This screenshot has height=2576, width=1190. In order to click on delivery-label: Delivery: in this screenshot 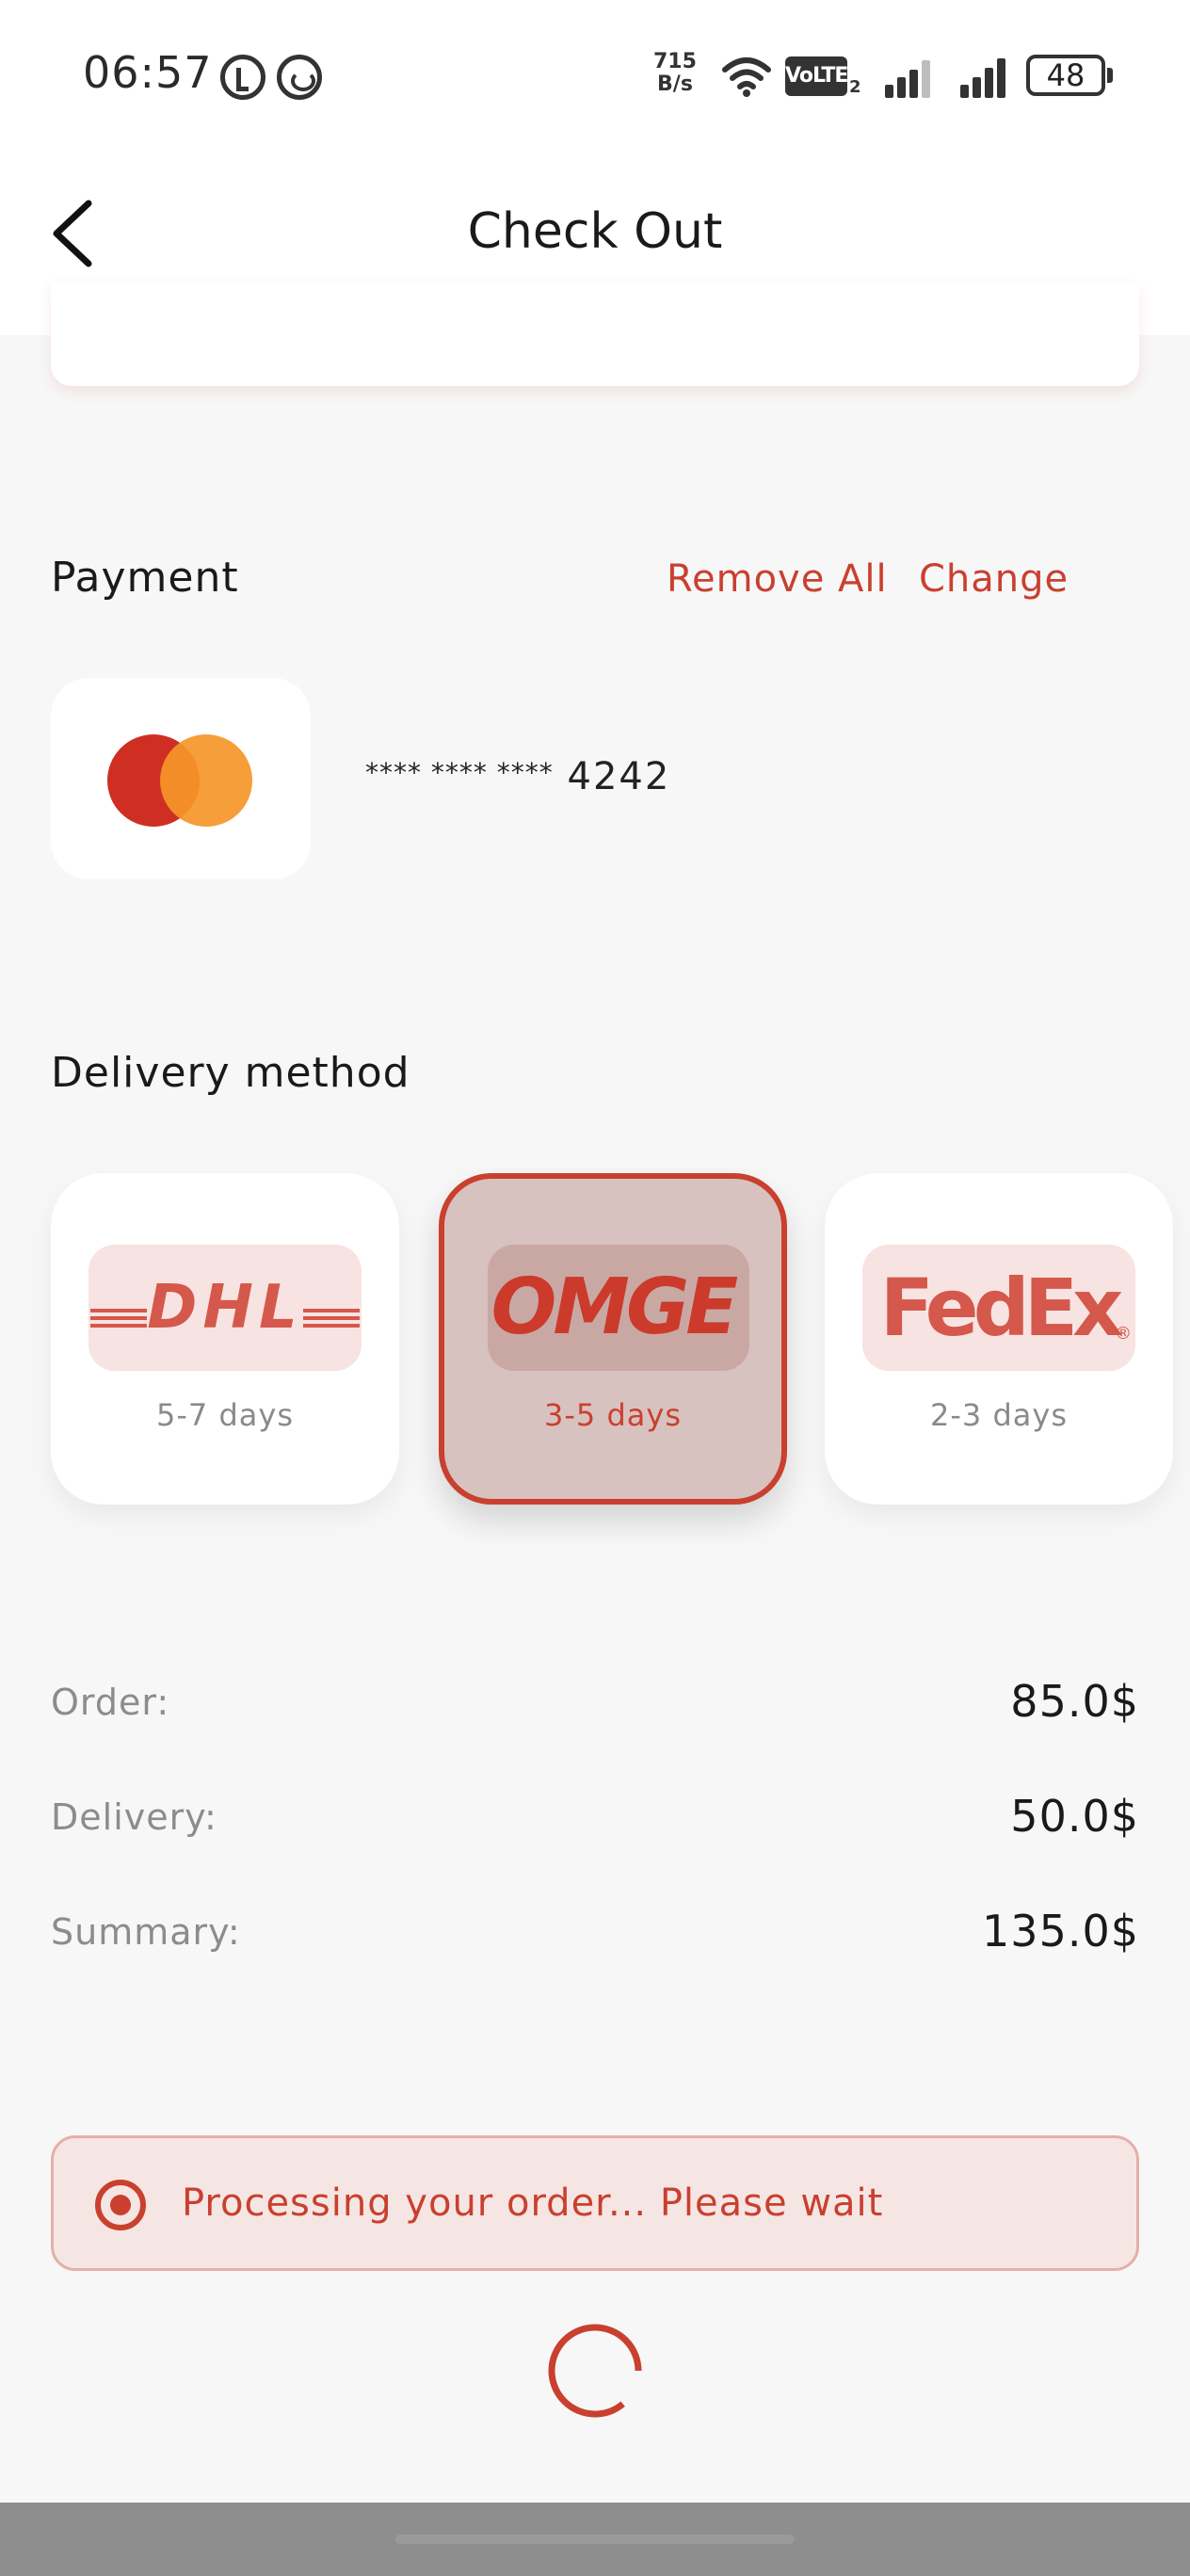, I will do `click(134, 1817)`.